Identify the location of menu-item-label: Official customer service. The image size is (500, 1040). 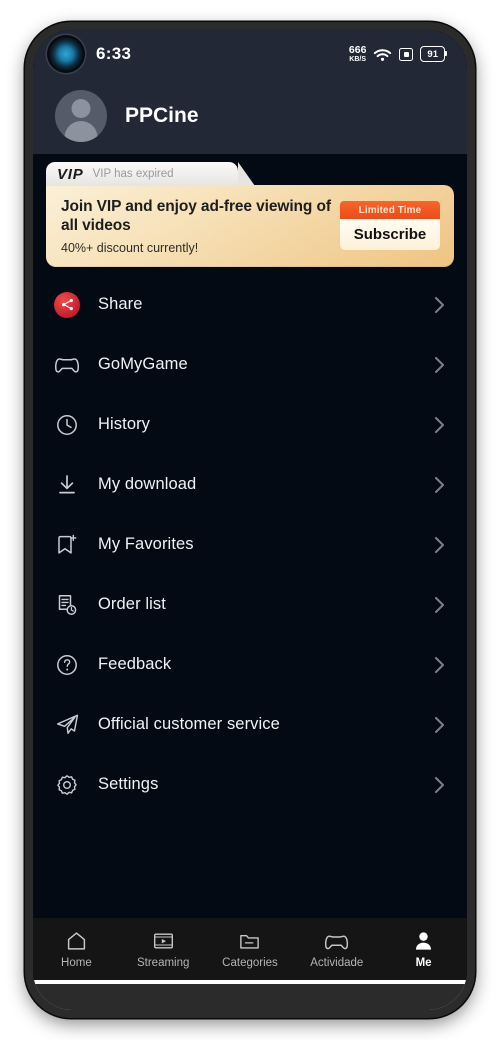
(189, 724).